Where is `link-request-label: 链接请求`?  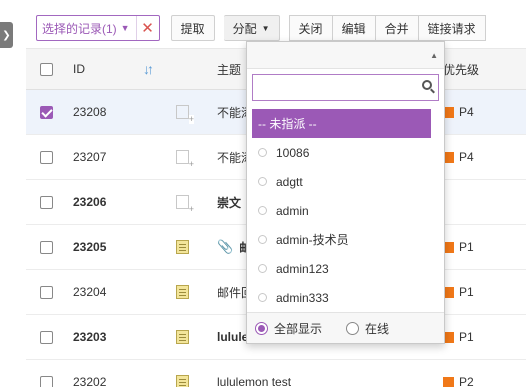 link-request-label: 链接请求 is located at coordinates (451, 28).